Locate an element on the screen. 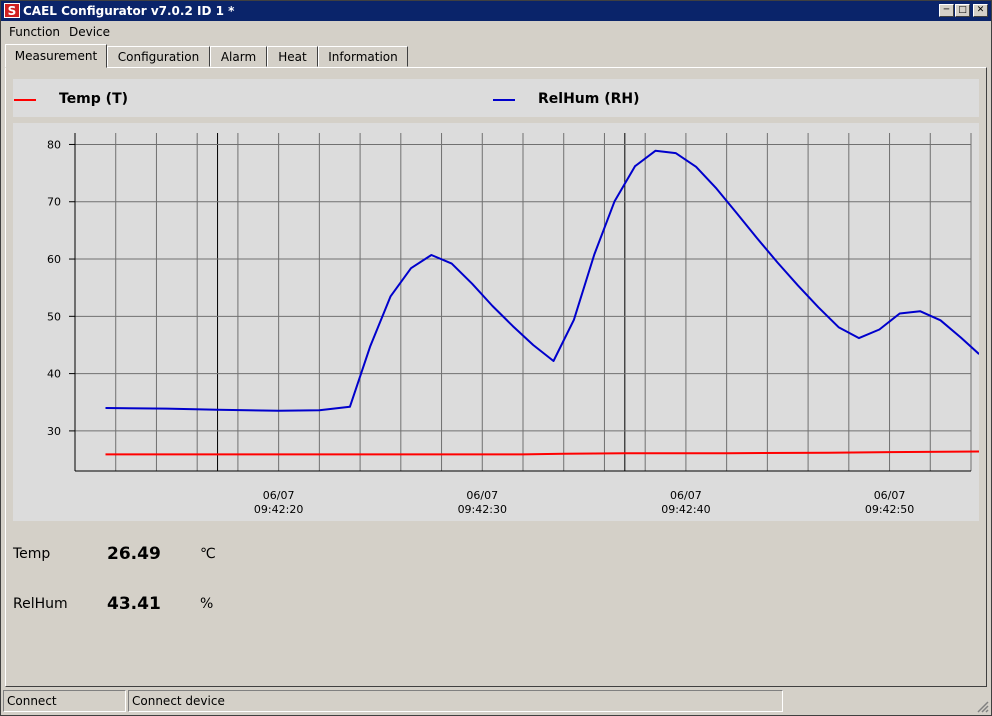 Image resolution: width=992 pixels, height=716 pixels. y-tick-label: 30 is located at coordinates (54, 431).